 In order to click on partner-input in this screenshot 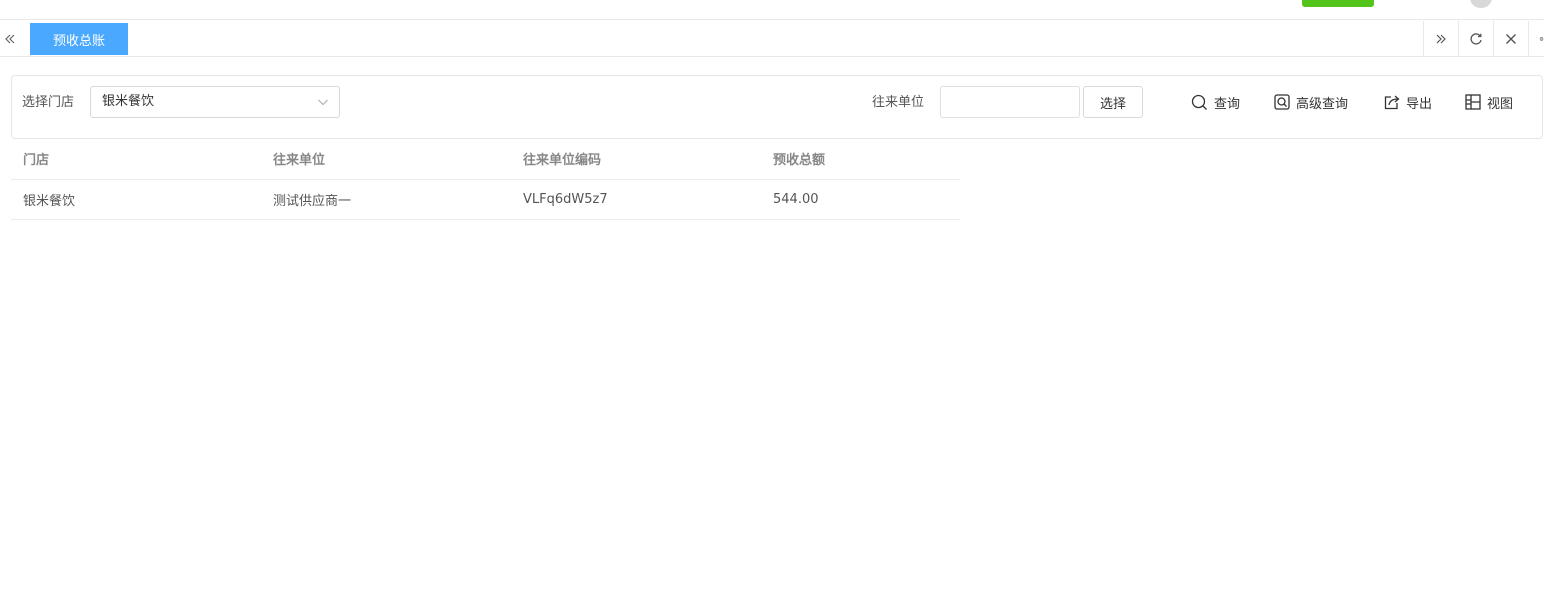, I will do `click(1010, 102)`.